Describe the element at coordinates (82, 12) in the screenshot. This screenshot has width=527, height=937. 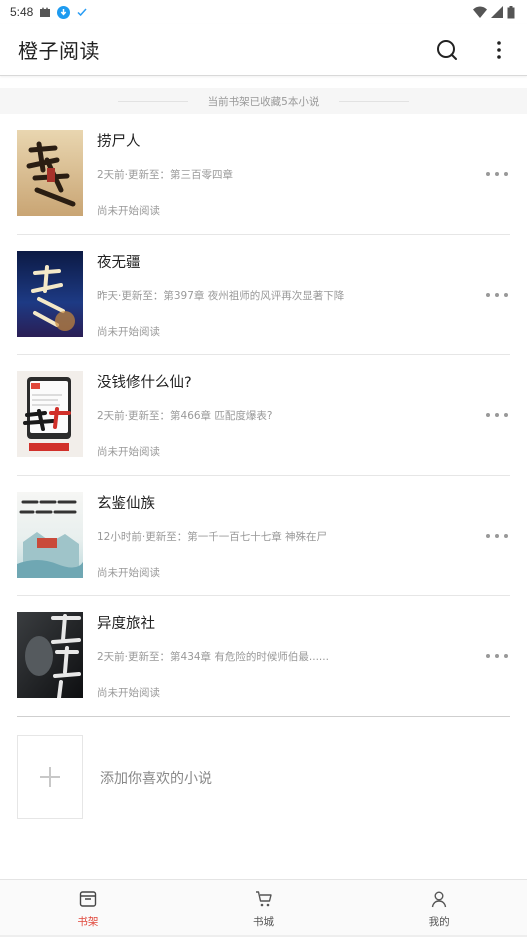
I see `check-icon` at that location.